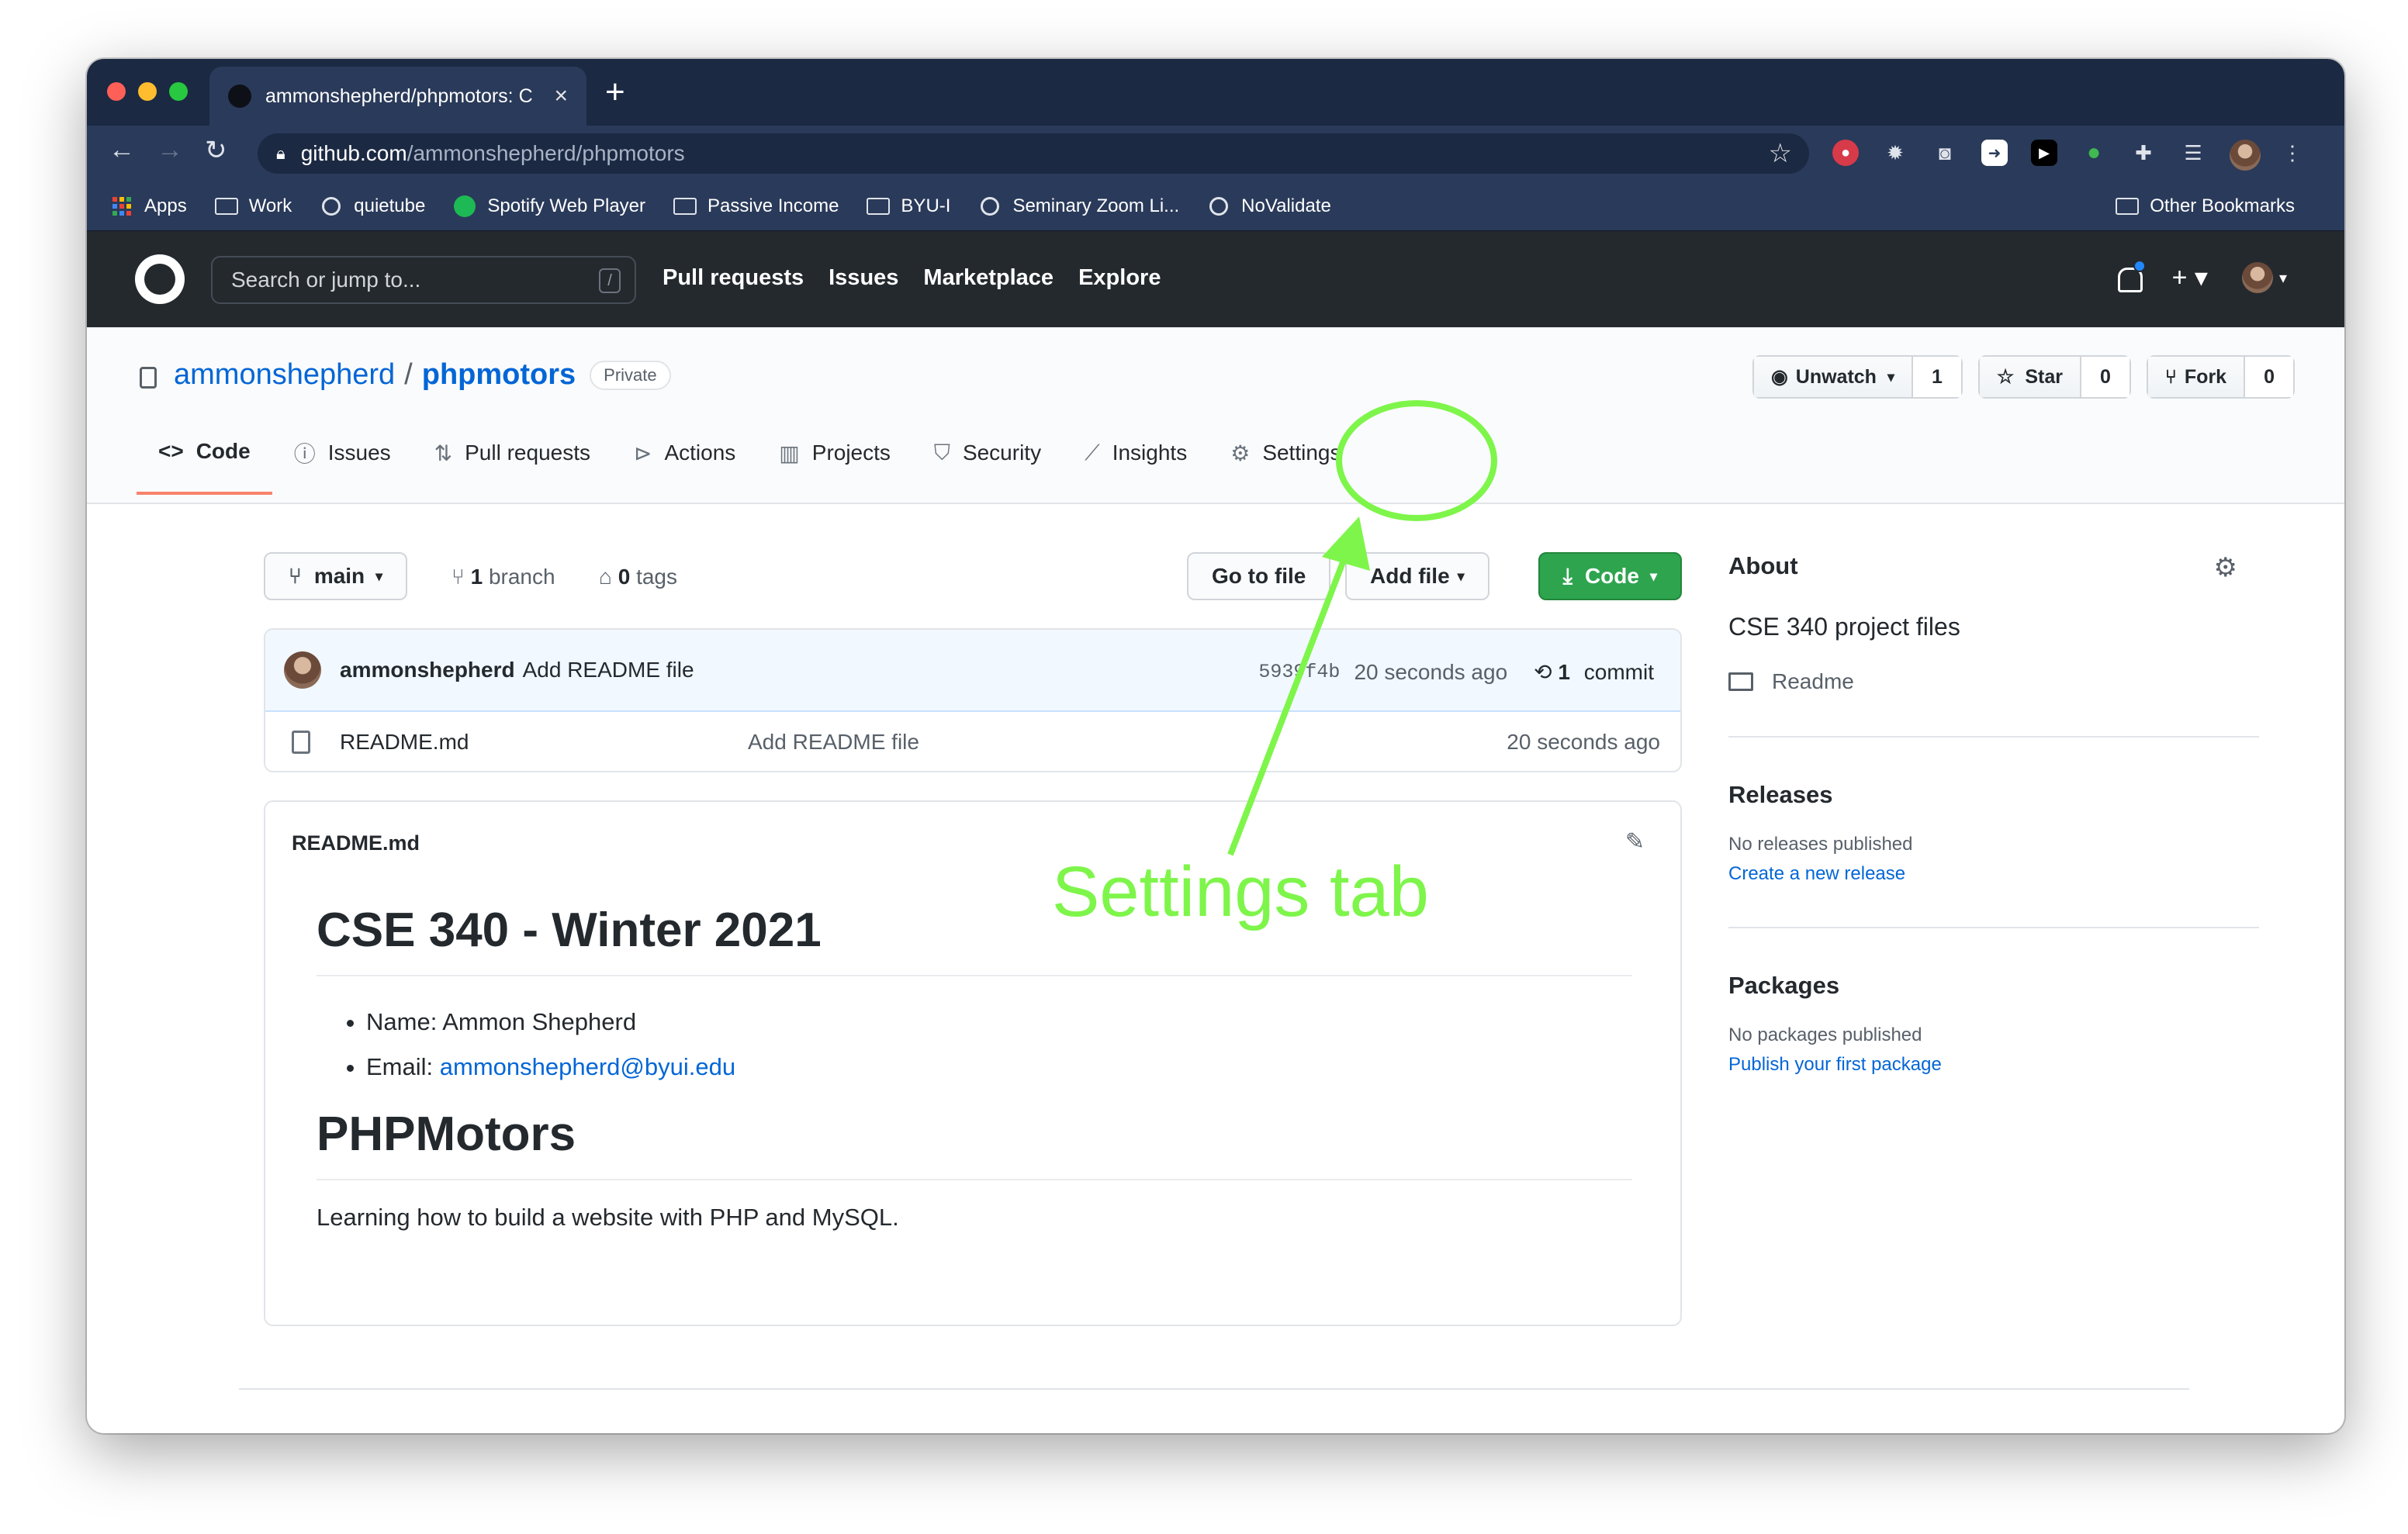 This screenshot has height=1534, width=2408. What do you see at coordinates (733, 278) in the screenshot?
I see `nav-pull-requests: Pull requests` at bounding box center [733, 278].